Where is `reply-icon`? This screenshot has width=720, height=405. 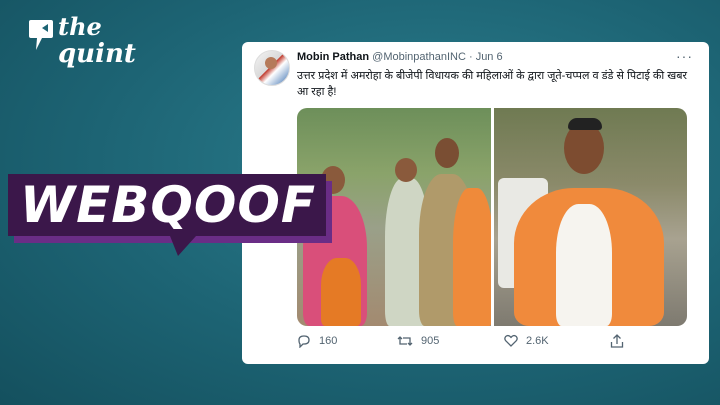
reply-icon is located at coordinates (304, 341).